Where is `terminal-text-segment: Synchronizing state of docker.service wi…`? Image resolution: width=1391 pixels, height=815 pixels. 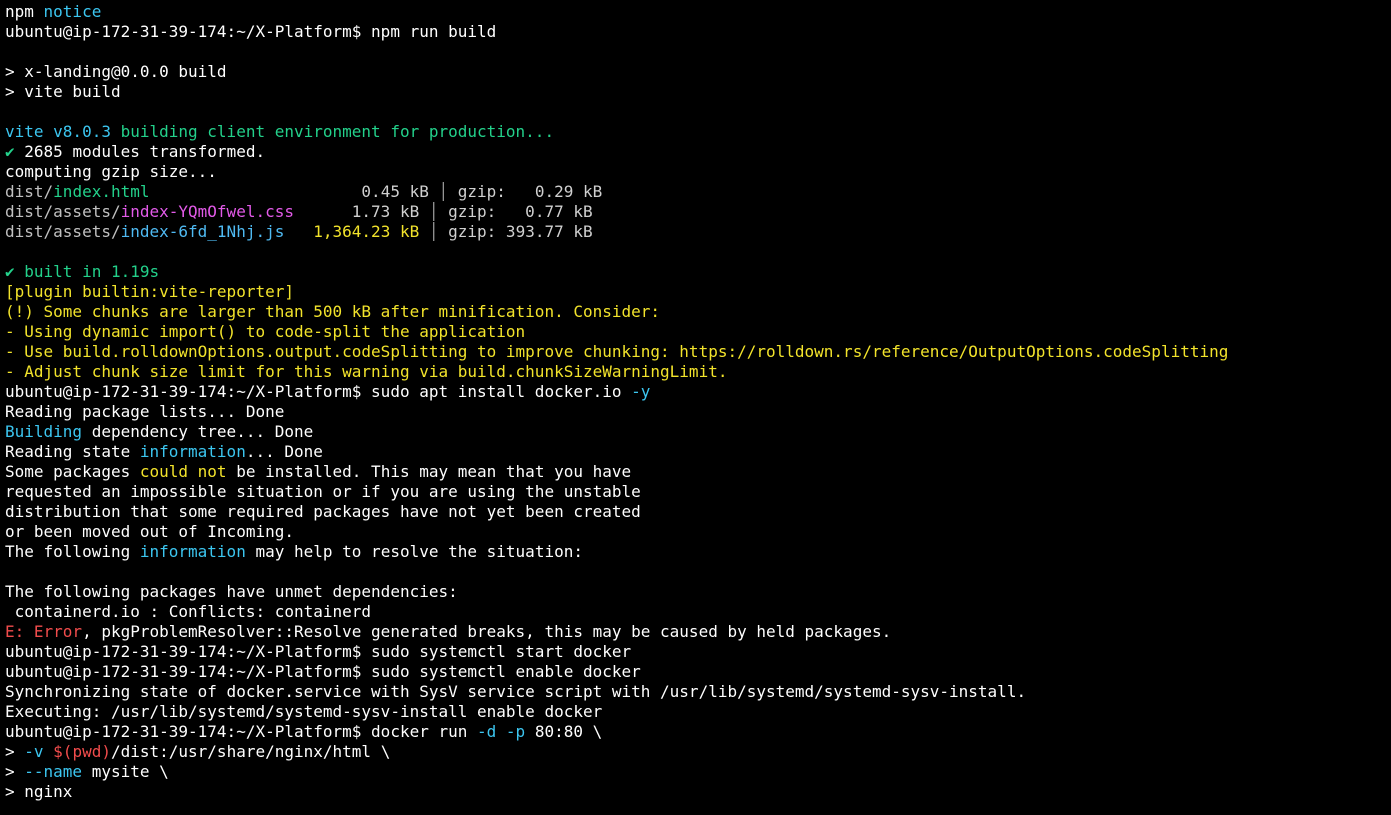
terminal-text-segment: Synchronizing state of docker.service wi… is located at coordinates (516, 691).